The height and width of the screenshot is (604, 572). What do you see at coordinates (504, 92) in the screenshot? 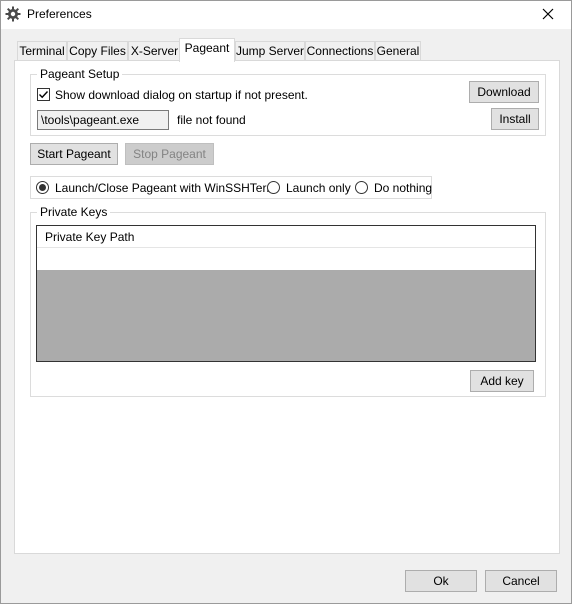
I see `download-button: Download` at bounding box center [504, 92].